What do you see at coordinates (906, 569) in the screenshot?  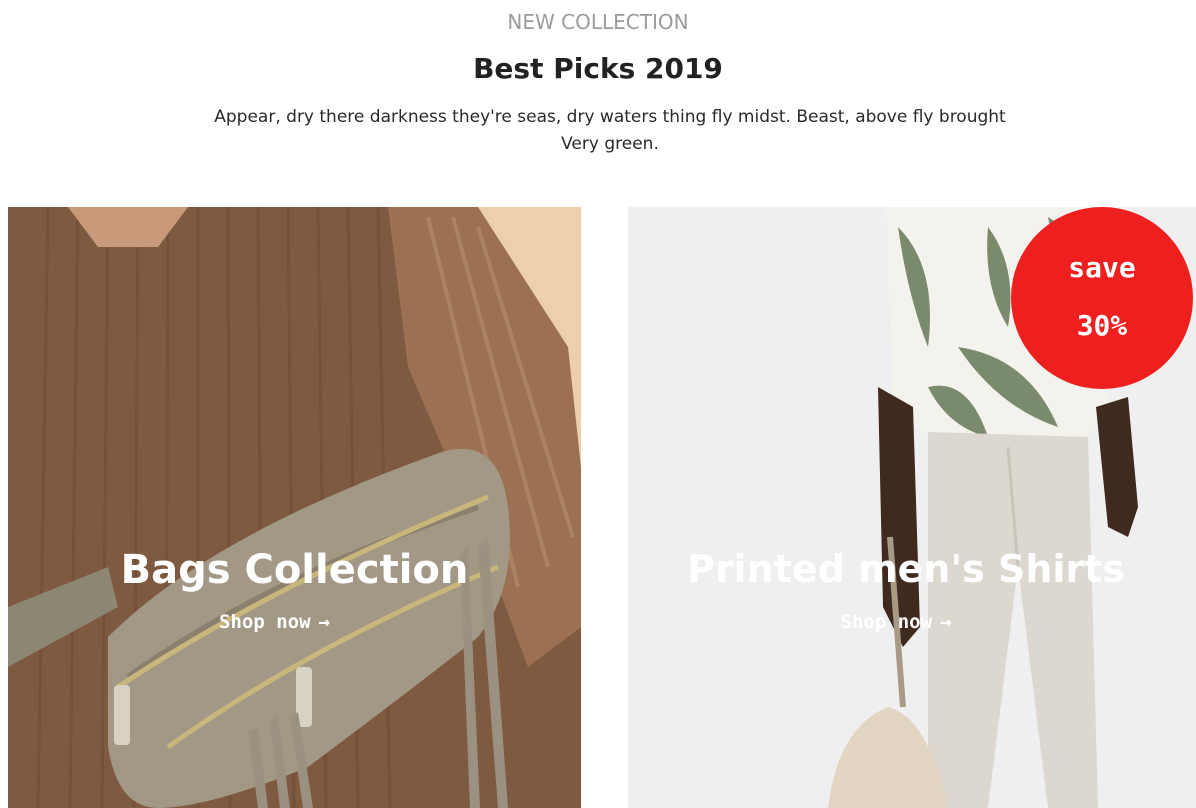 I see `card-title: Printed men's Shirts` at bounding box center [906, 569].